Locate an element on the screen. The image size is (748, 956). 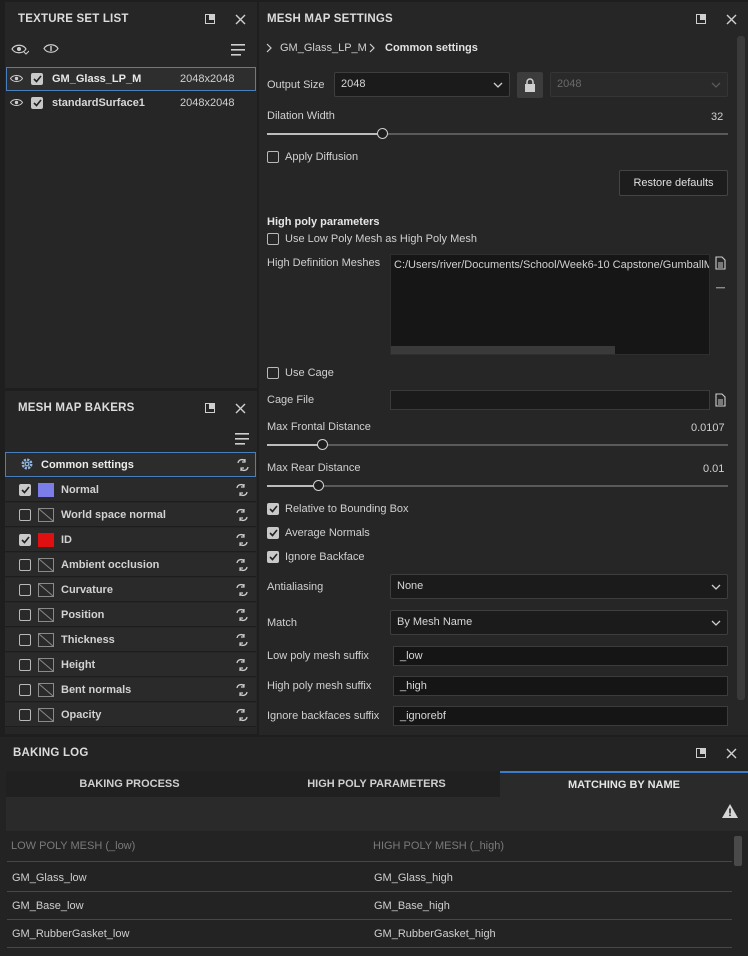
chevron-right-icon is located at coordinates (372, 49).